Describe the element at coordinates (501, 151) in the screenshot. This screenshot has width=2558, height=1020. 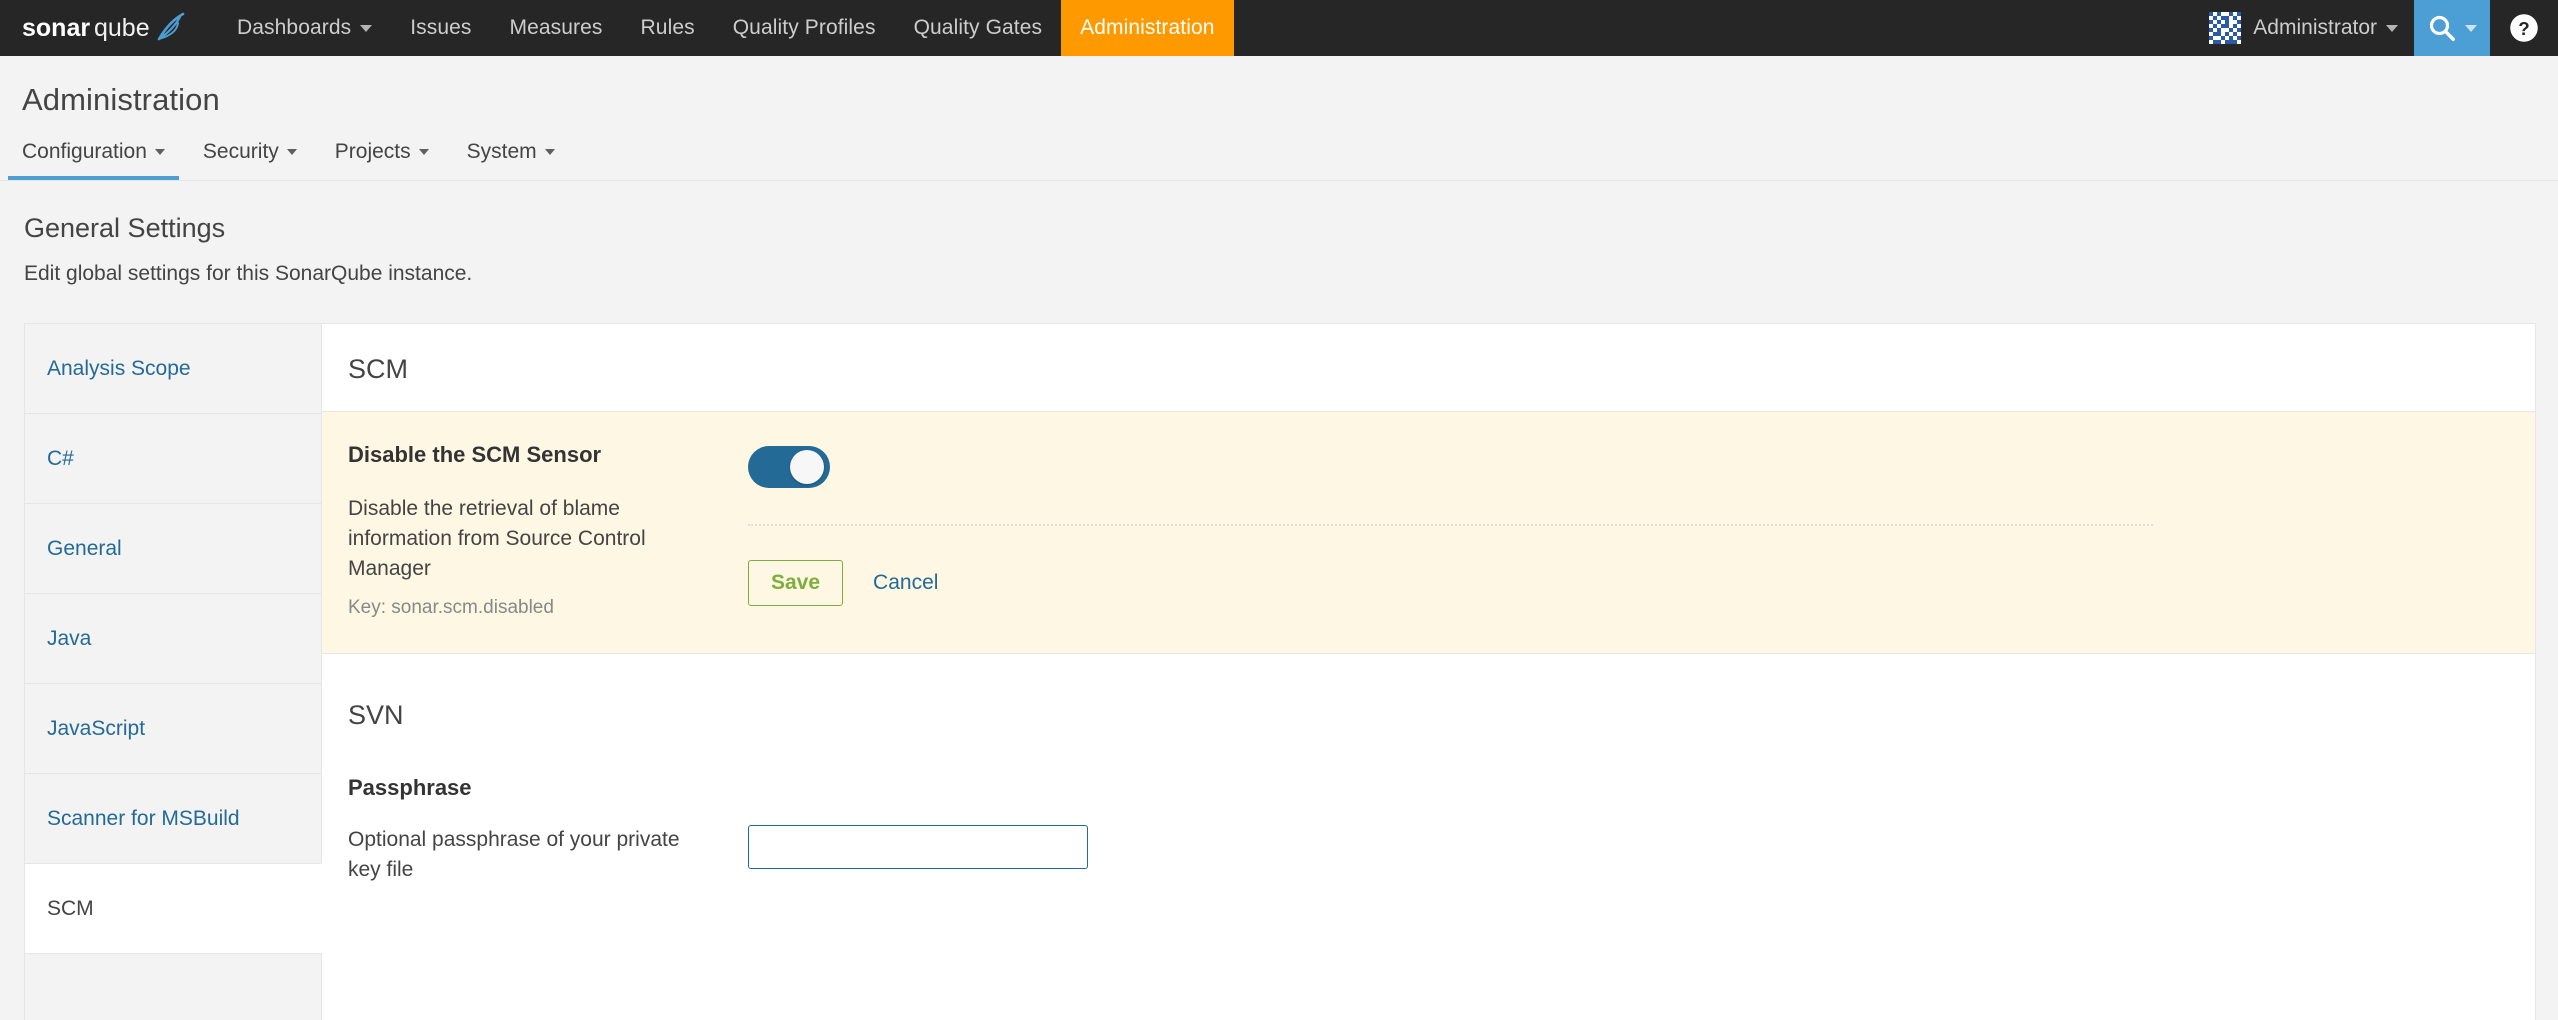
I see `tab-label: System` at that location.